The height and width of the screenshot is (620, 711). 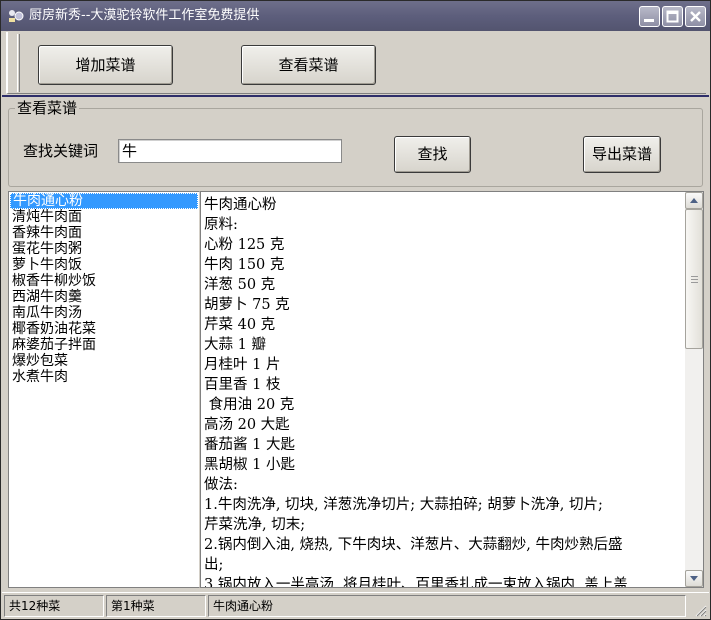 What do you see at coordinates (240, 285) in the screenshot?
I see `detail-line: 洋葱 50 克` at bounding box center [240, 285].